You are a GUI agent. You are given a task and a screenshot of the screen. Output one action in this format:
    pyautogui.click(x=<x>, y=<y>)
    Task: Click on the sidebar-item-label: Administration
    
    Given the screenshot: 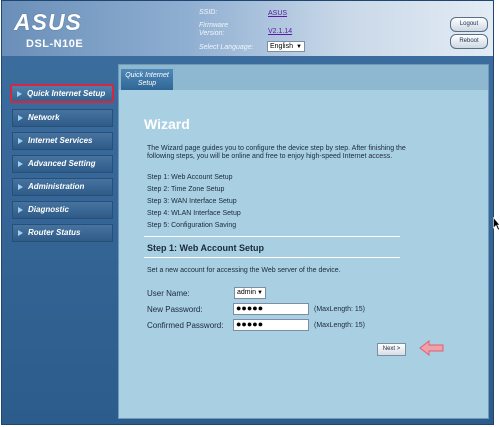 What is the action you would take?
    pyautogui.click(x=56, y=186)
    